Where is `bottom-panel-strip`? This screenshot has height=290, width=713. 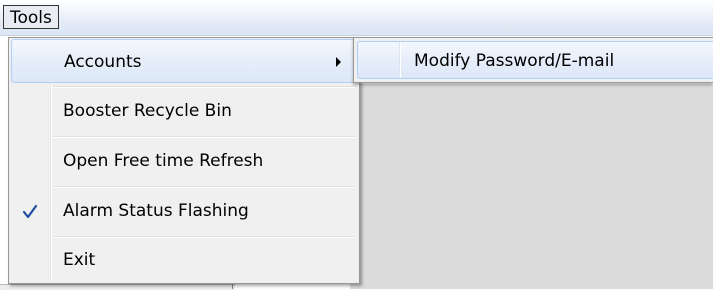
bottom-panel-strip is located at coordinates (117, 287).